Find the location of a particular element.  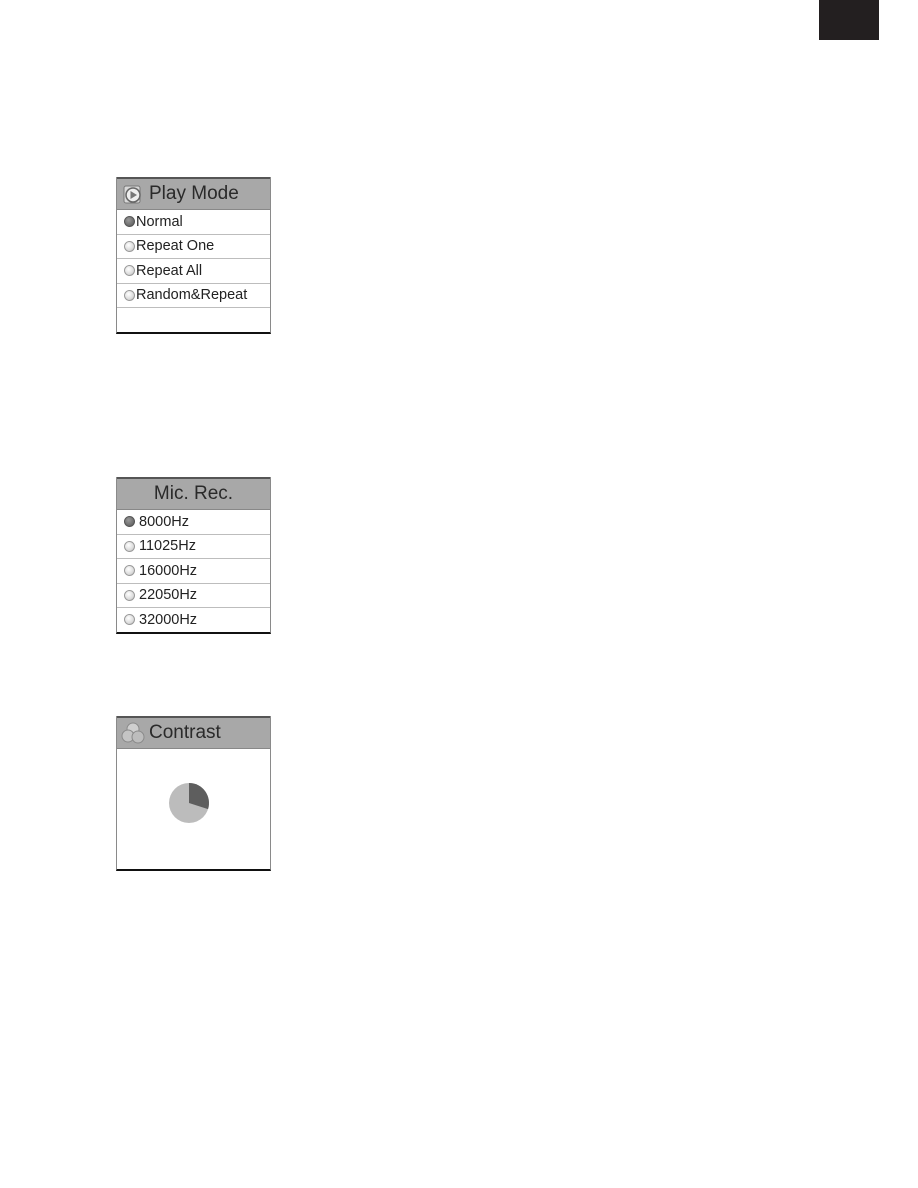

play-mode-option-repeat-one: Repeat One is located at coordinates (193, 247).